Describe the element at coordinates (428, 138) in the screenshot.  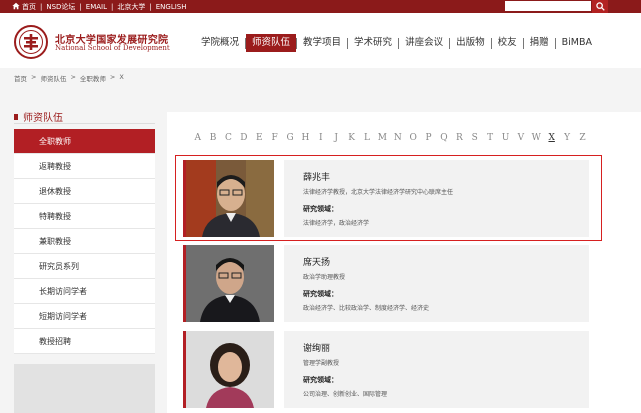
I see `alpha-letter: P` at that location.